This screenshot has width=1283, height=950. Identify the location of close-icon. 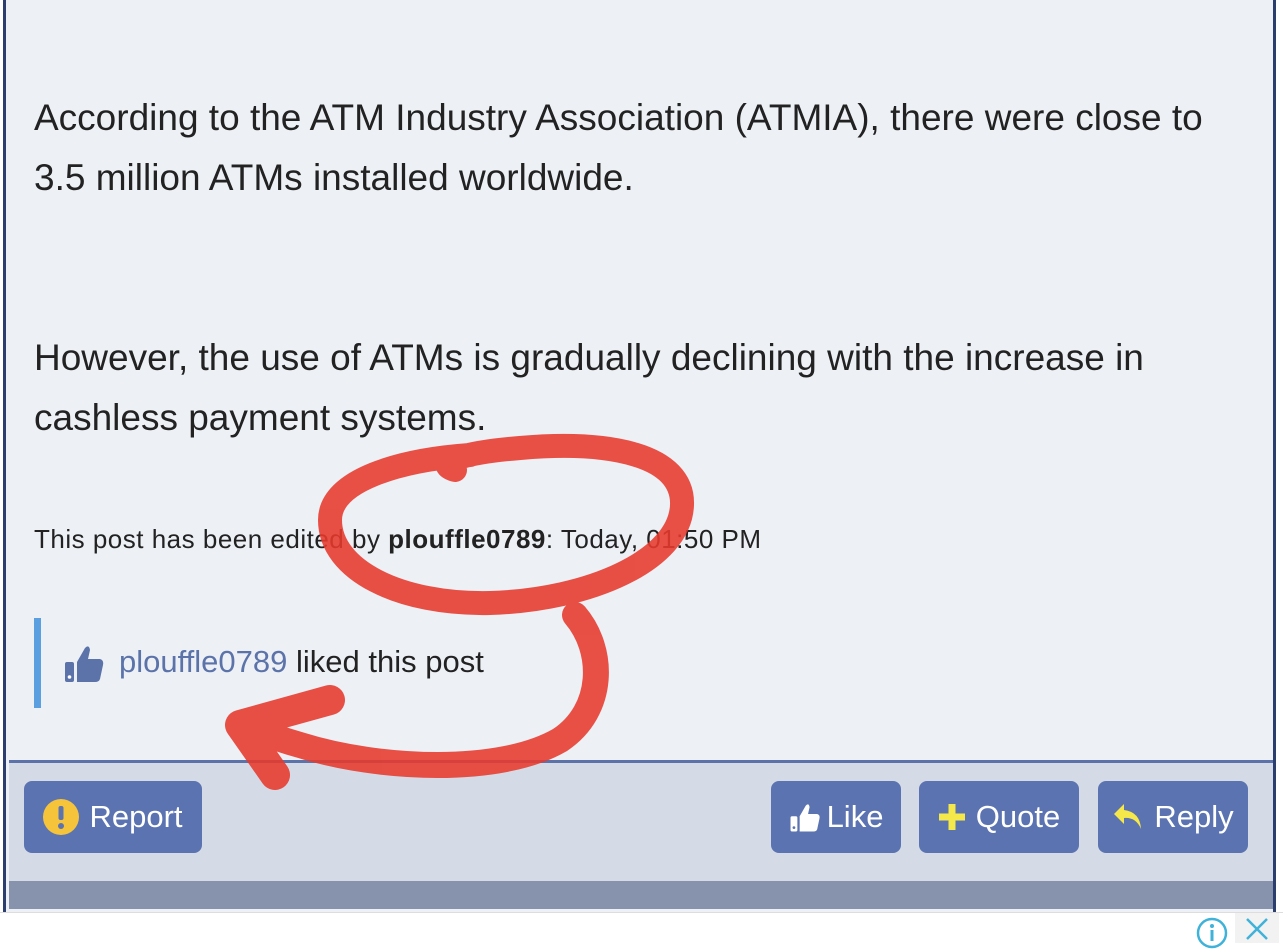
(1257, 928).